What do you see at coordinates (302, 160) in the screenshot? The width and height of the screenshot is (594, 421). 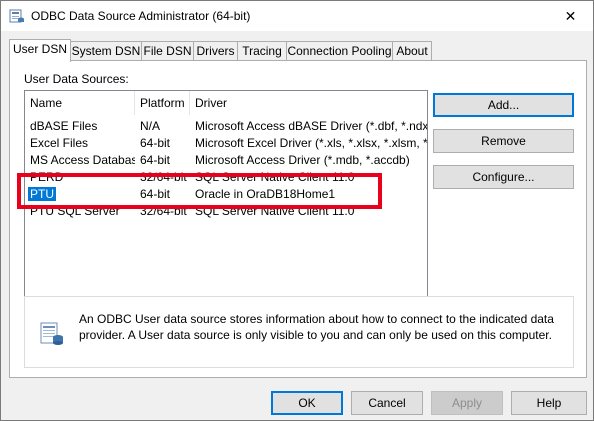 I see `item-driver: Microsoft Access Driver (*.mdb, *.accdb)` at bounding box center [302, 160].